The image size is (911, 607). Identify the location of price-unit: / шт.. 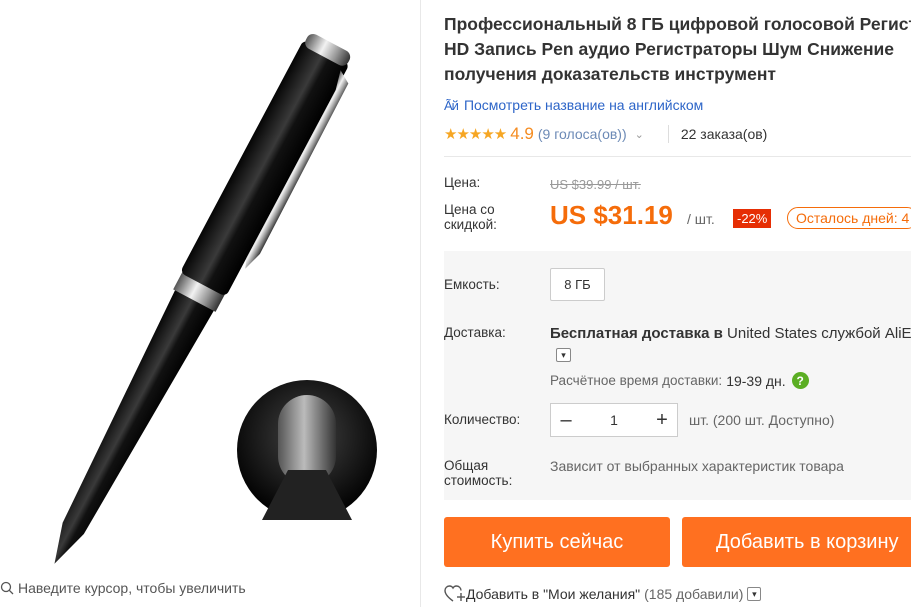
(701, 219).